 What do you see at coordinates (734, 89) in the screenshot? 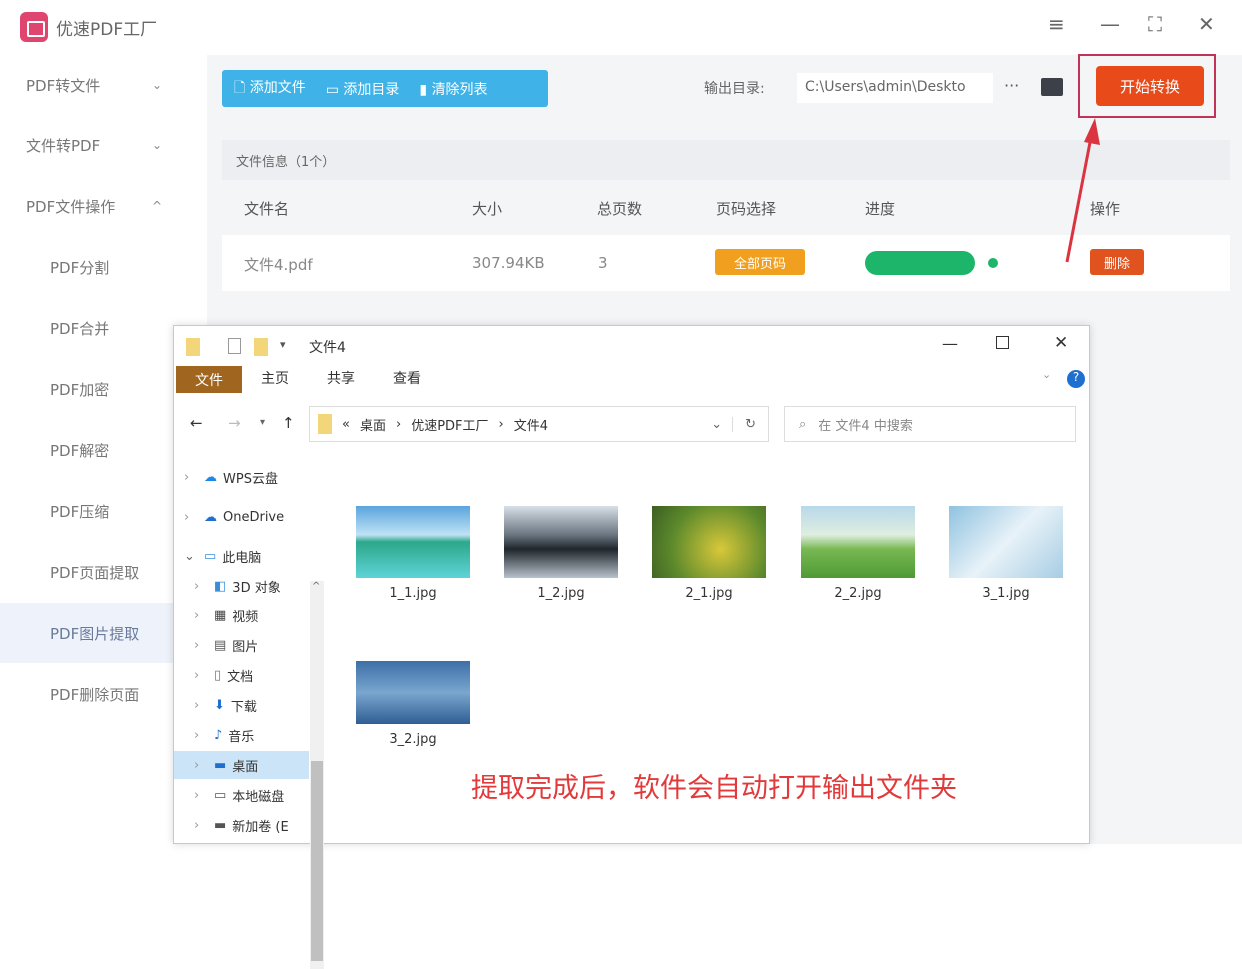
I see `output-dir-label: 输出目录:` at bounding box center [734, 89].